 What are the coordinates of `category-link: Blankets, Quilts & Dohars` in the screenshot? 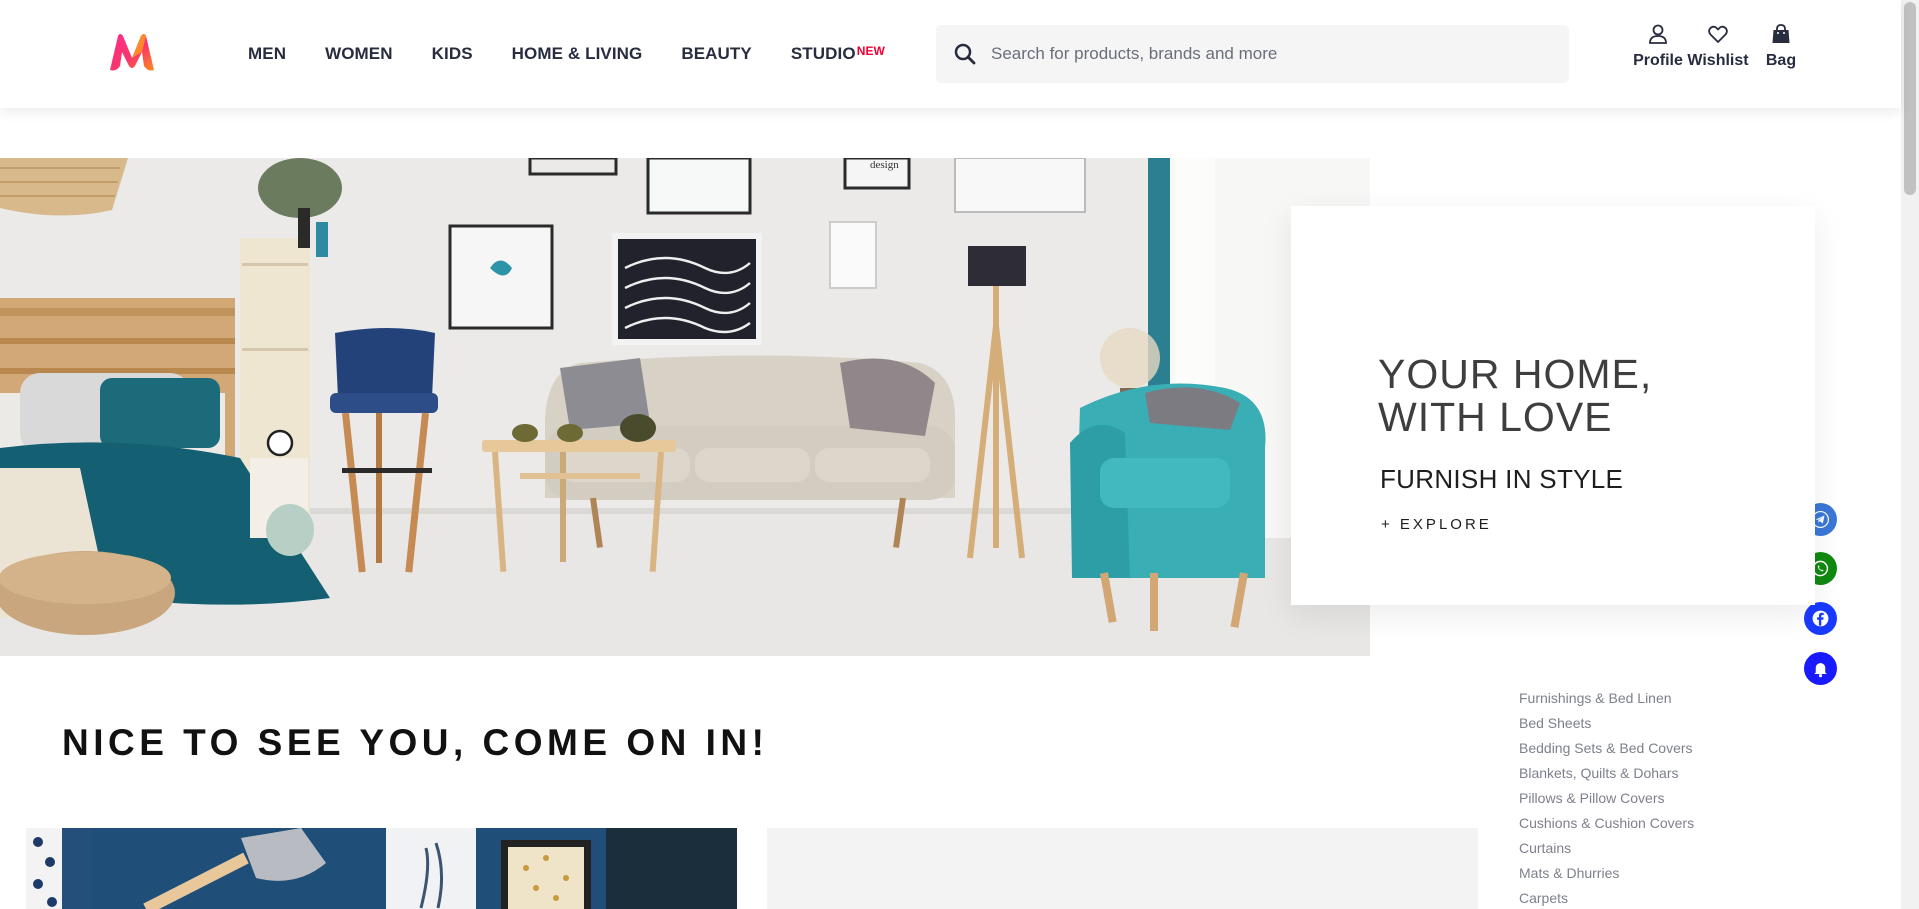 It's located at (1606, 775).